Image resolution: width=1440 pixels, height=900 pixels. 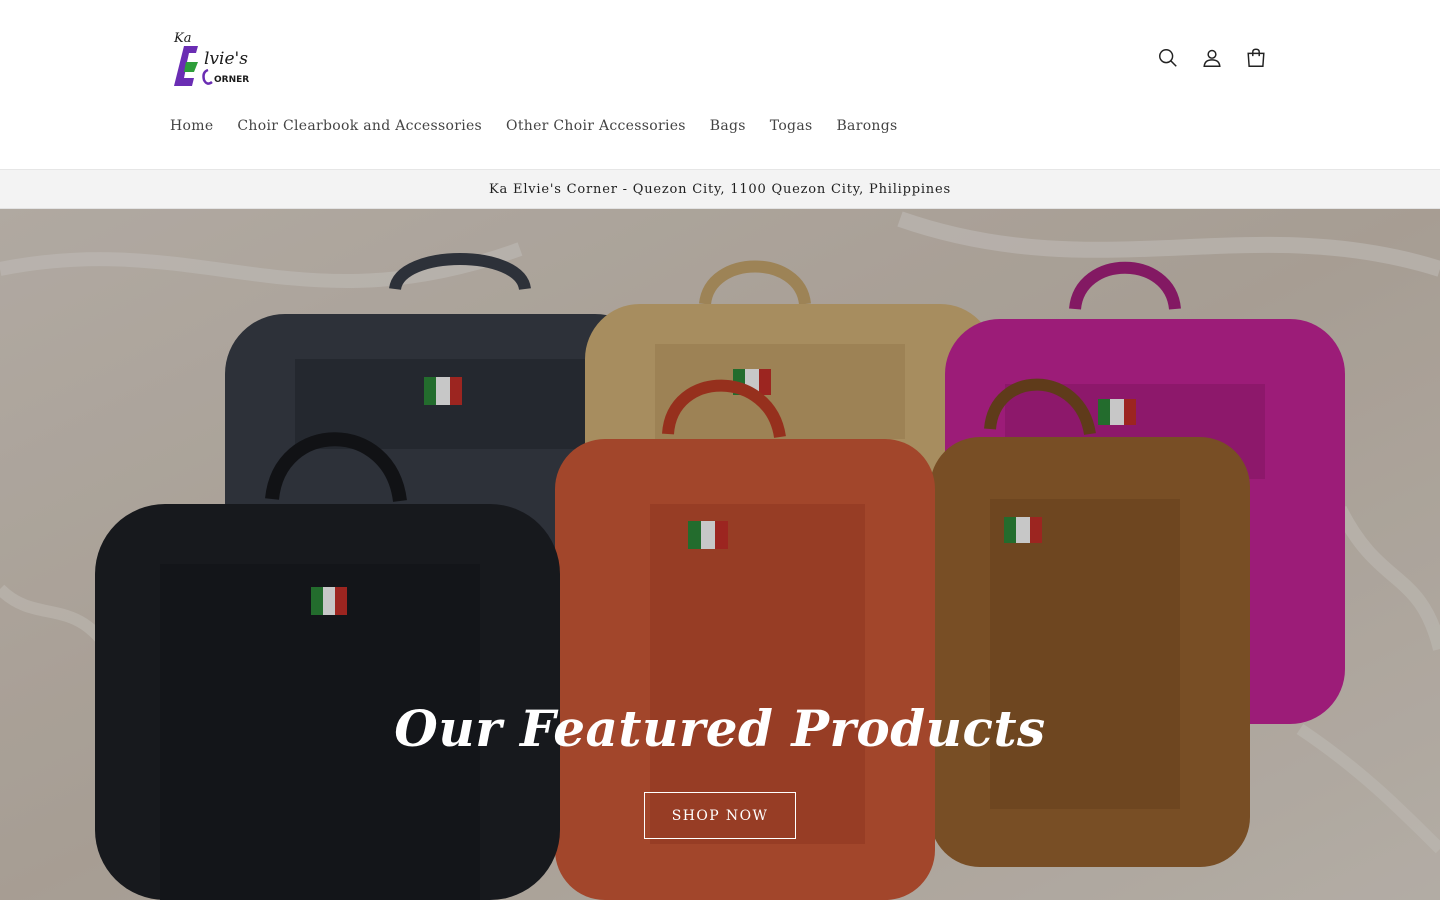 I want to click on logo-corner-text: ORNER, so click(x=231, y=80).